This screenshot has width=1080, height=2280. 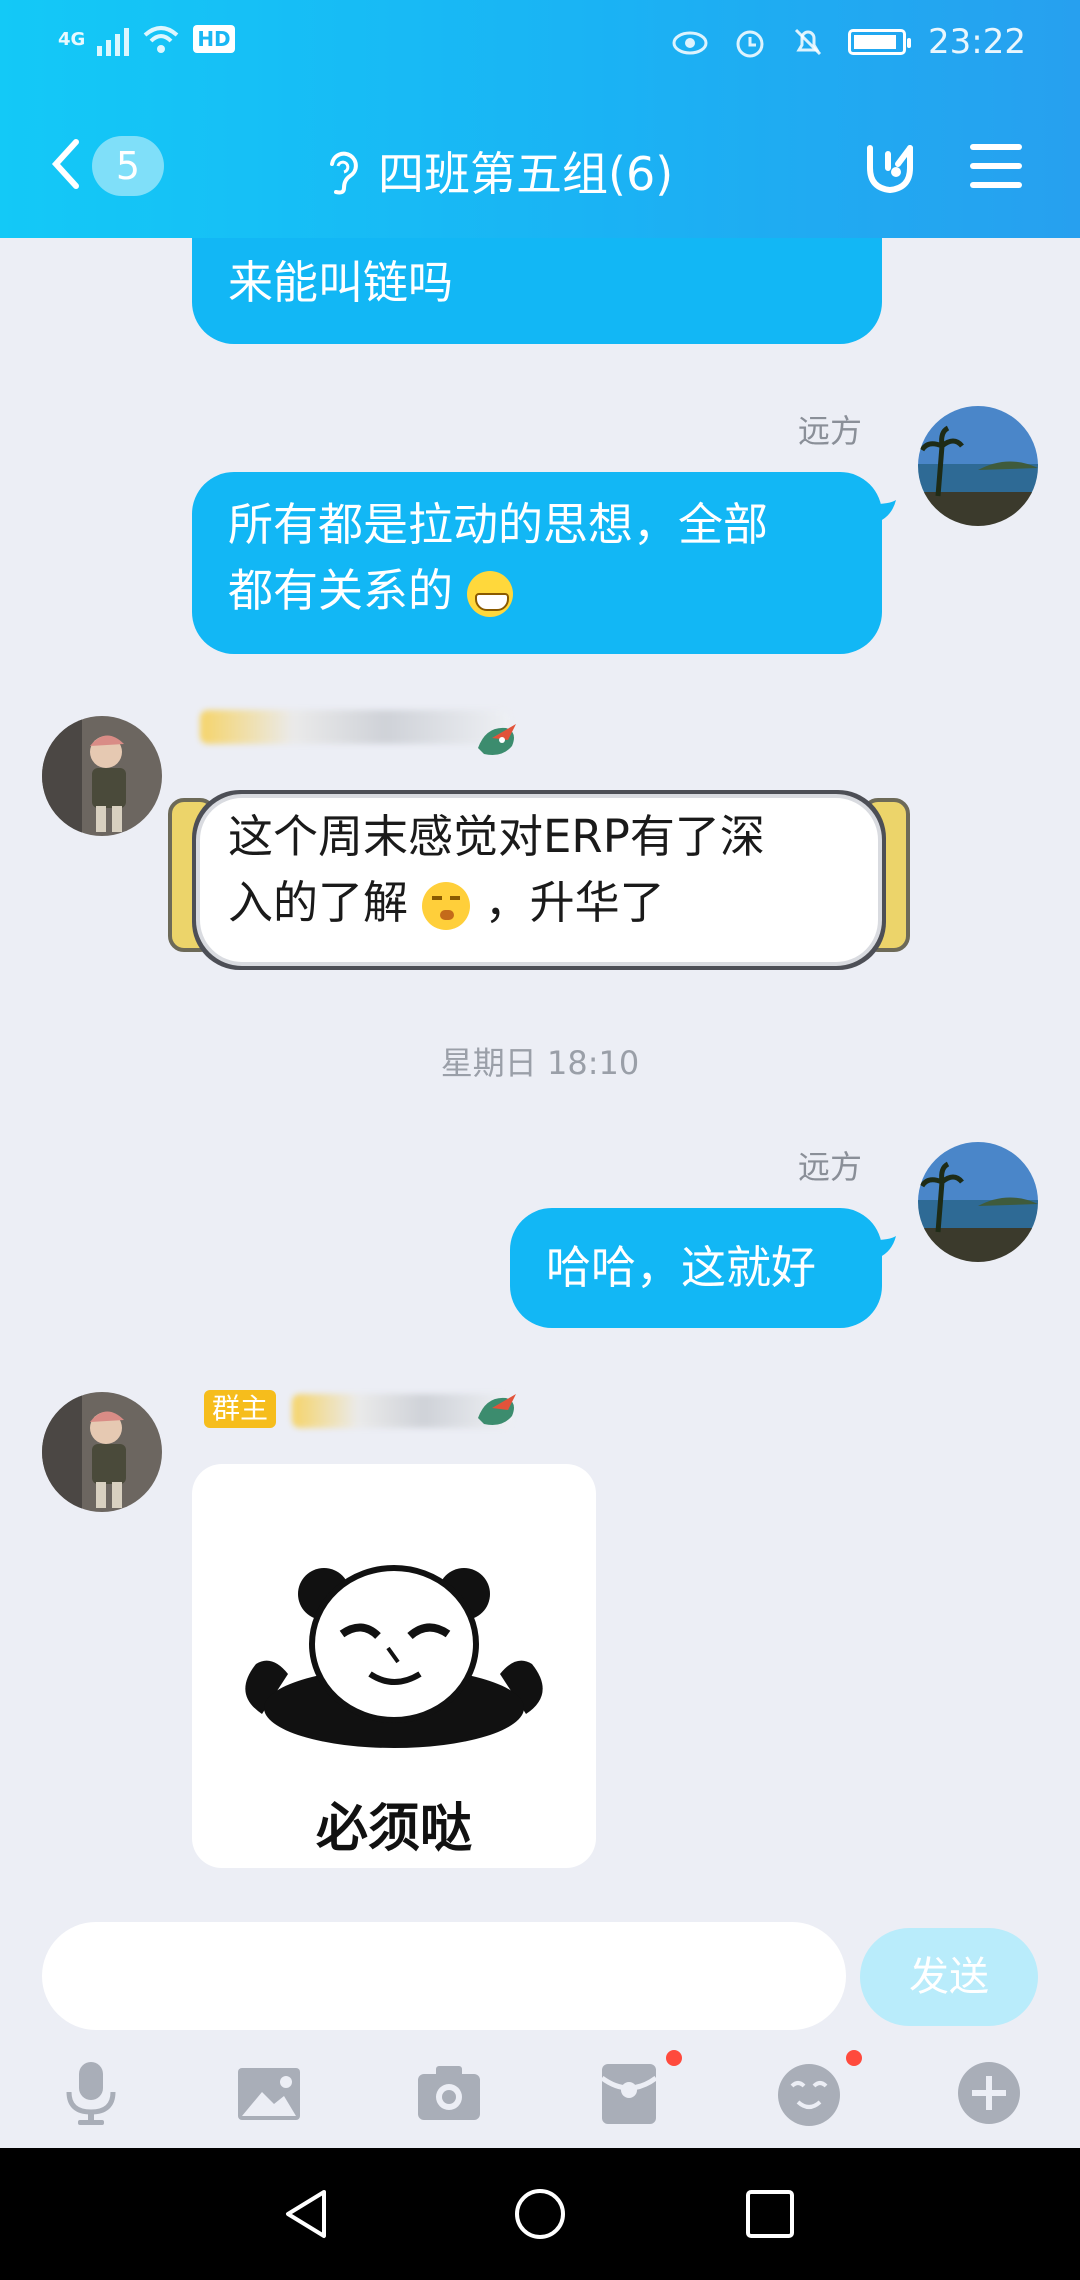 What do you see at coordinates (66, 164) in the screenshot?
I see `back-icon` at bounding box center [66, 164].